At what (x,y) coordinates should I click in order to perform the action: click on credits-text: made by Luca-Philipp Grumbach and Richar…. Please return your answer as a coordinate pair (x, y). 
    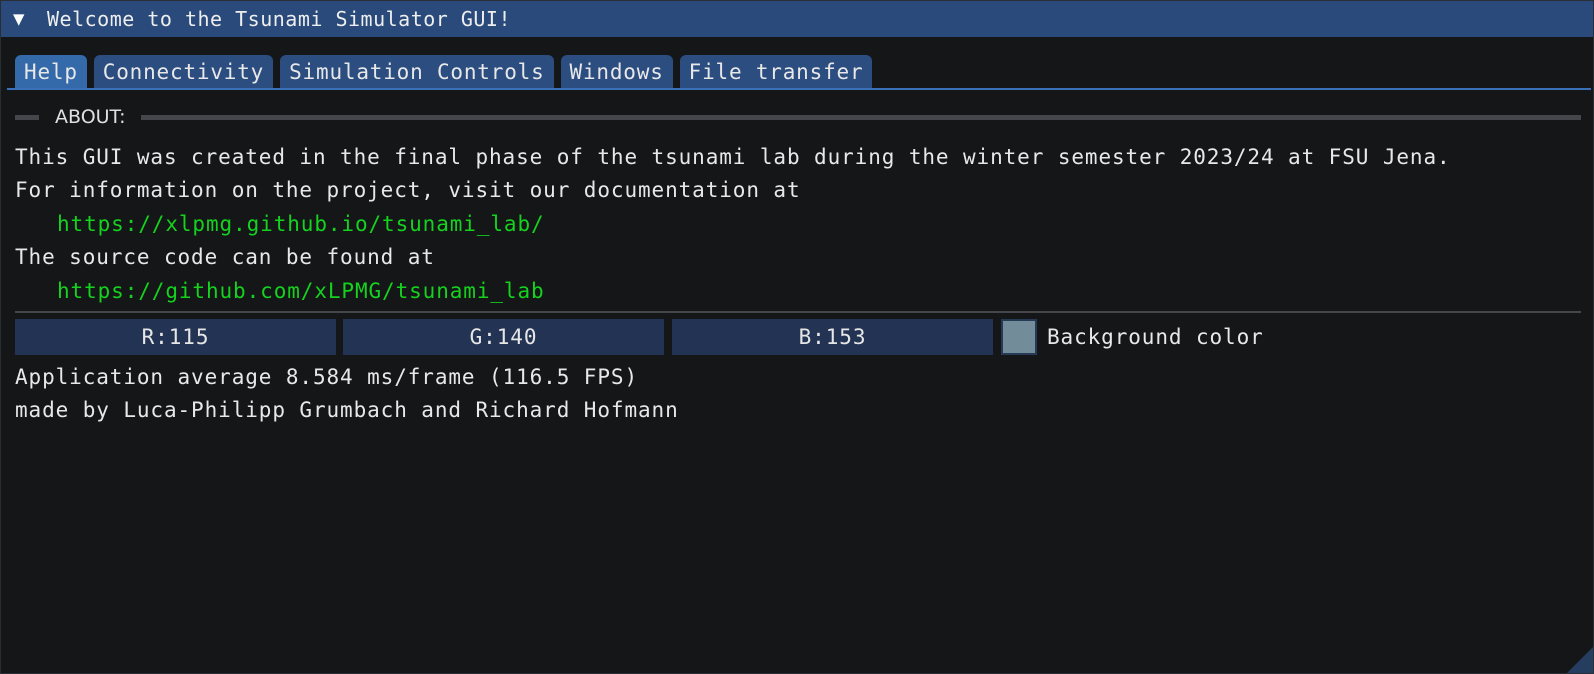
    Looking at the image, I should click on (347, 410).